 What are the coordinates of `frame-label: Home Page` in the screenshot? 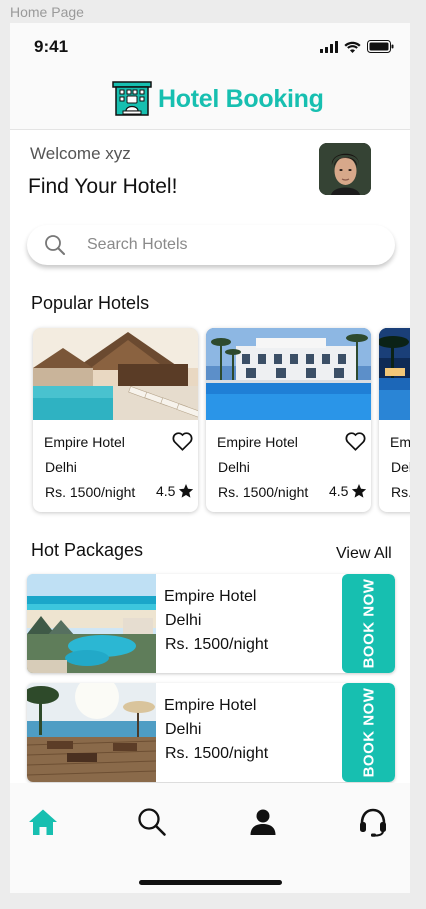 It's located at (47, 12).